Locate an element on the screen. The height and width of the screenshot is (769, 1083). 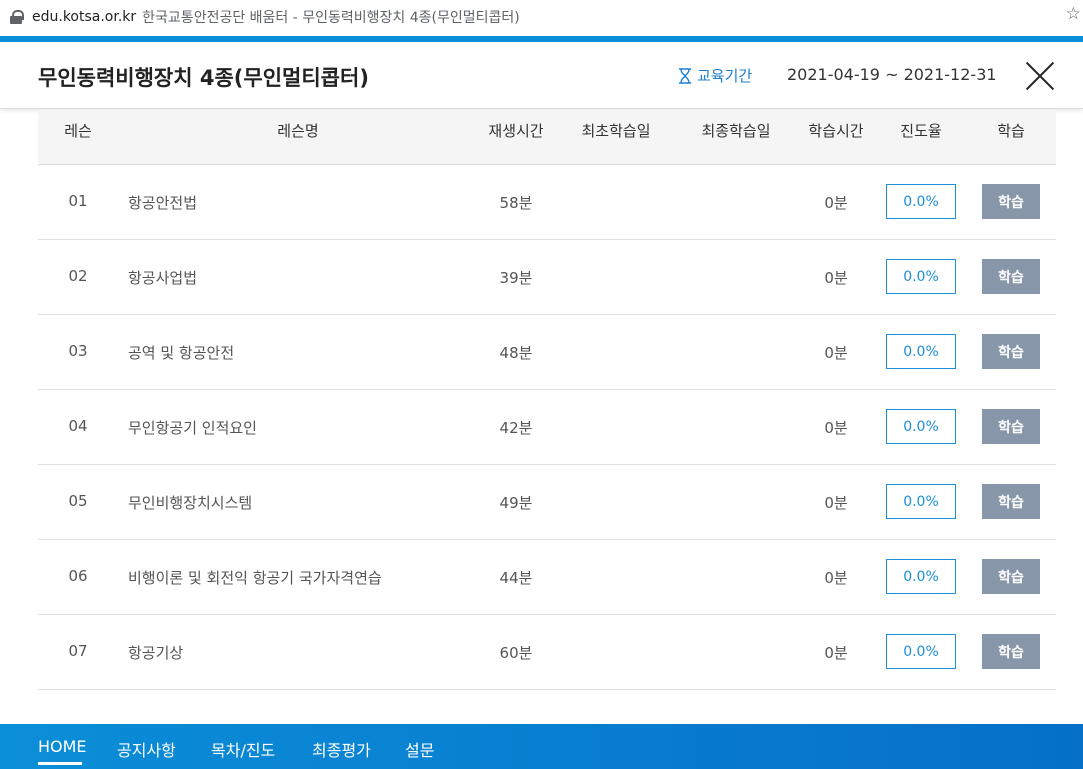
lesson-number: 06 is located at coordinates (78, 576).